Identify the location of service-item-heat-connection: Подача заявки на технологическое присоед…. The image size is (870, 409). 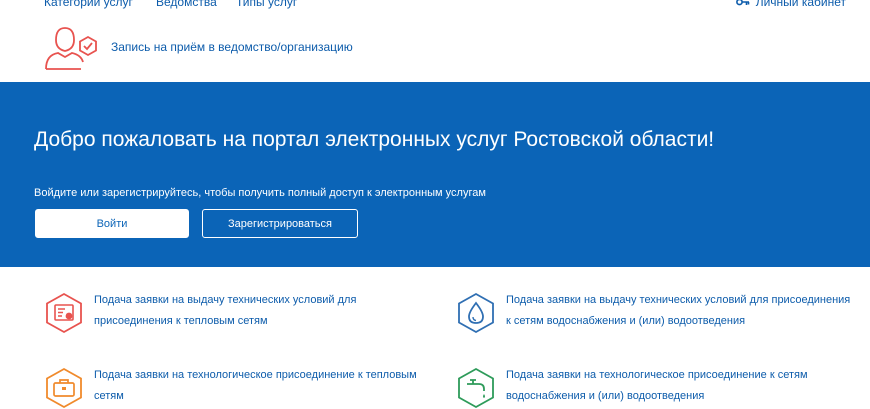
(244, 388).